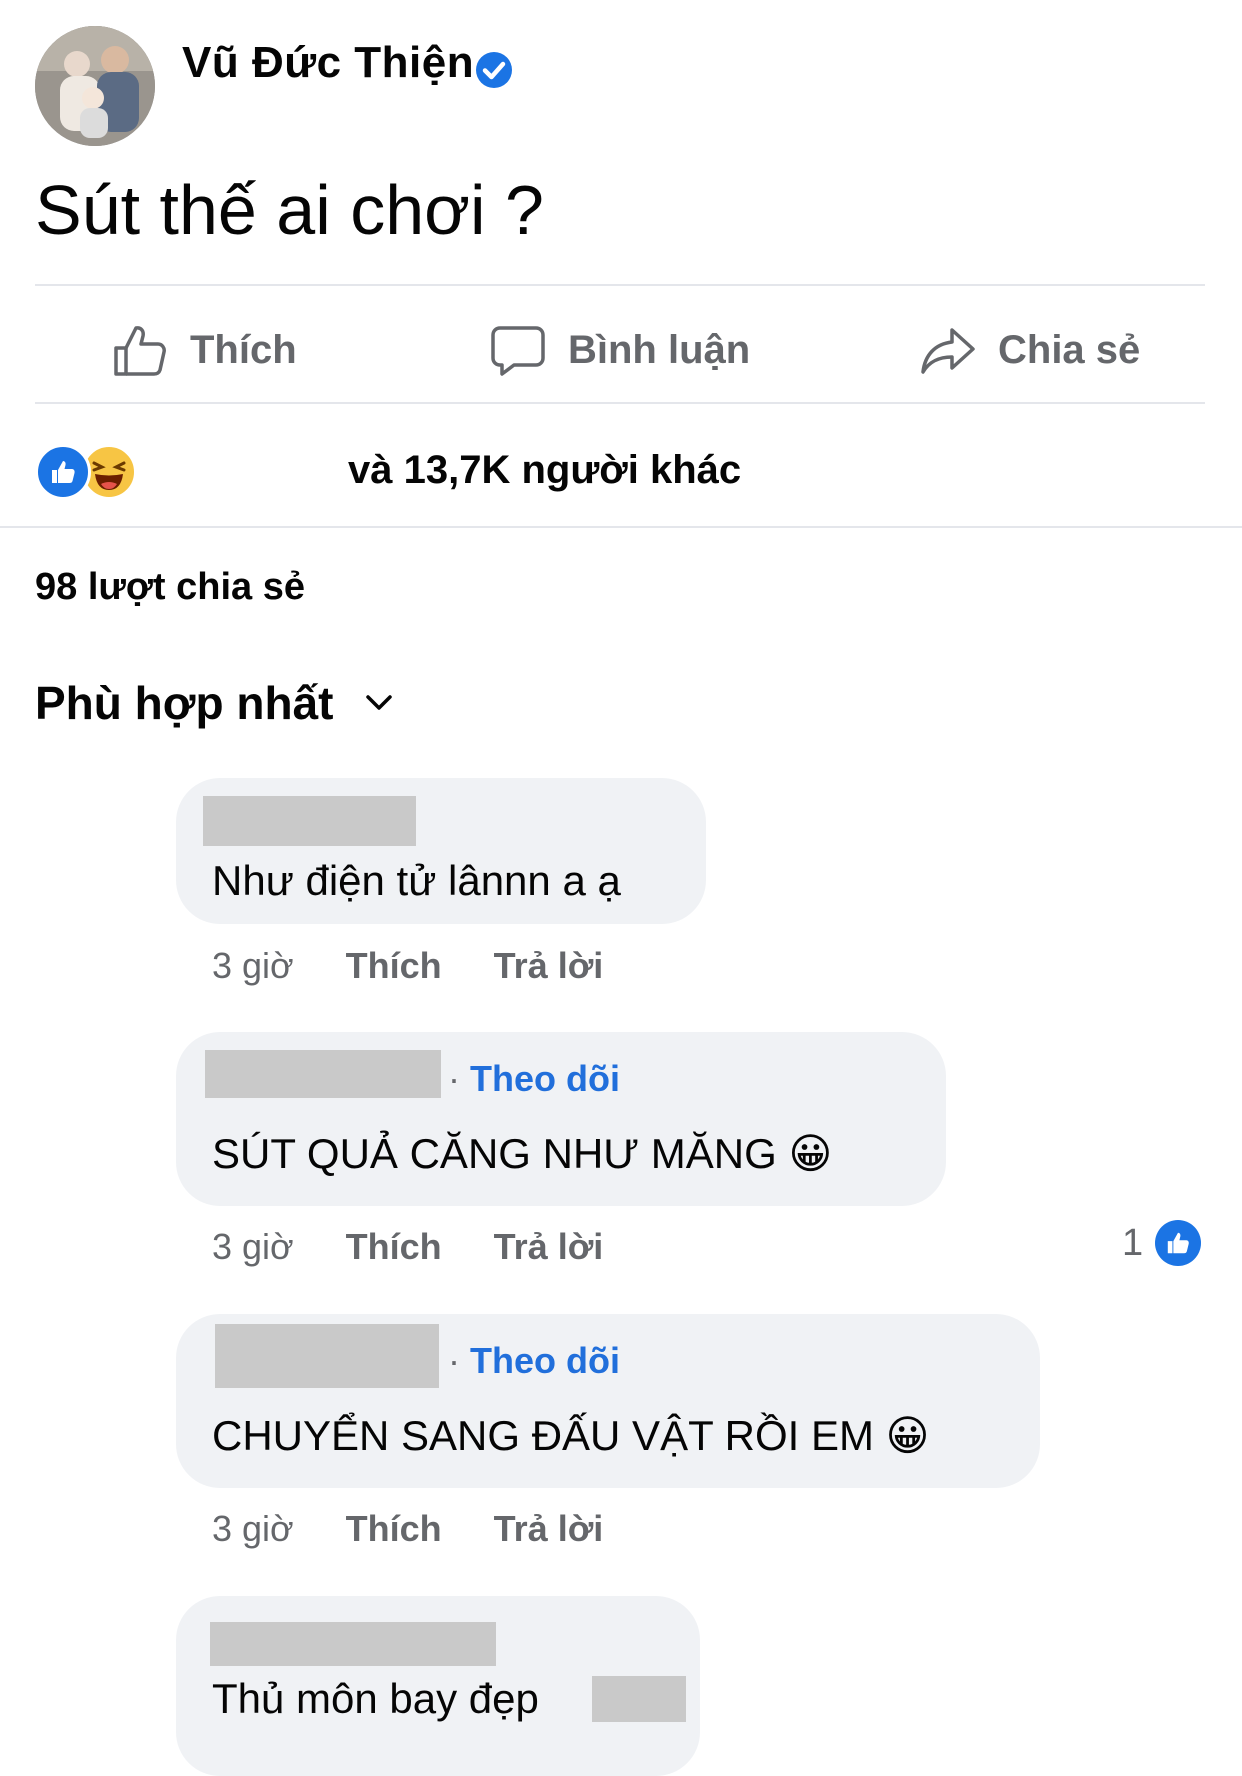  What do you see at coordinates (140, 351) in the screenshot?
I see `thumbs-up-icon` at bounding box center [140, 351].